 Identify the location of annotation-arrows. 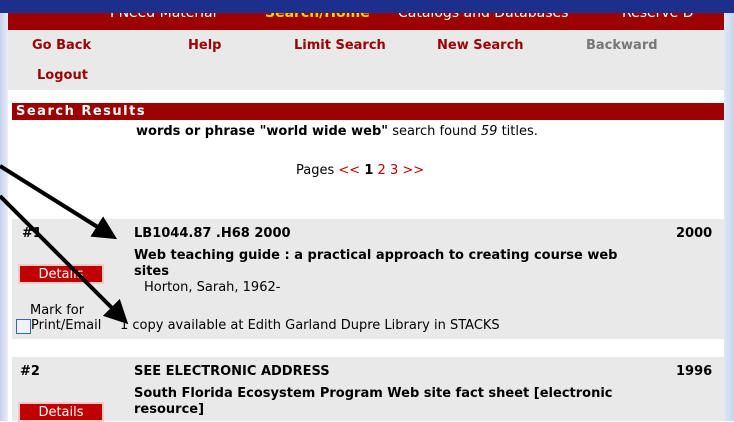
(64, 244).